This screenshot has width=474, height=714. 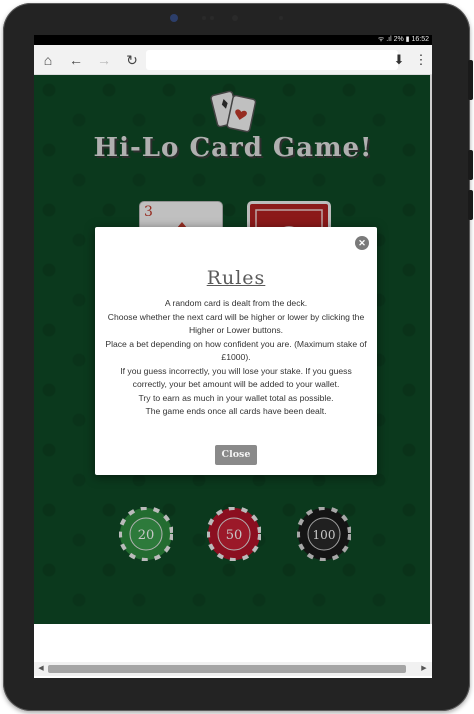 What do you see at coordinates (174, 18) in the screenshot?
I see `front-camera` at bounding box center [174, 18].